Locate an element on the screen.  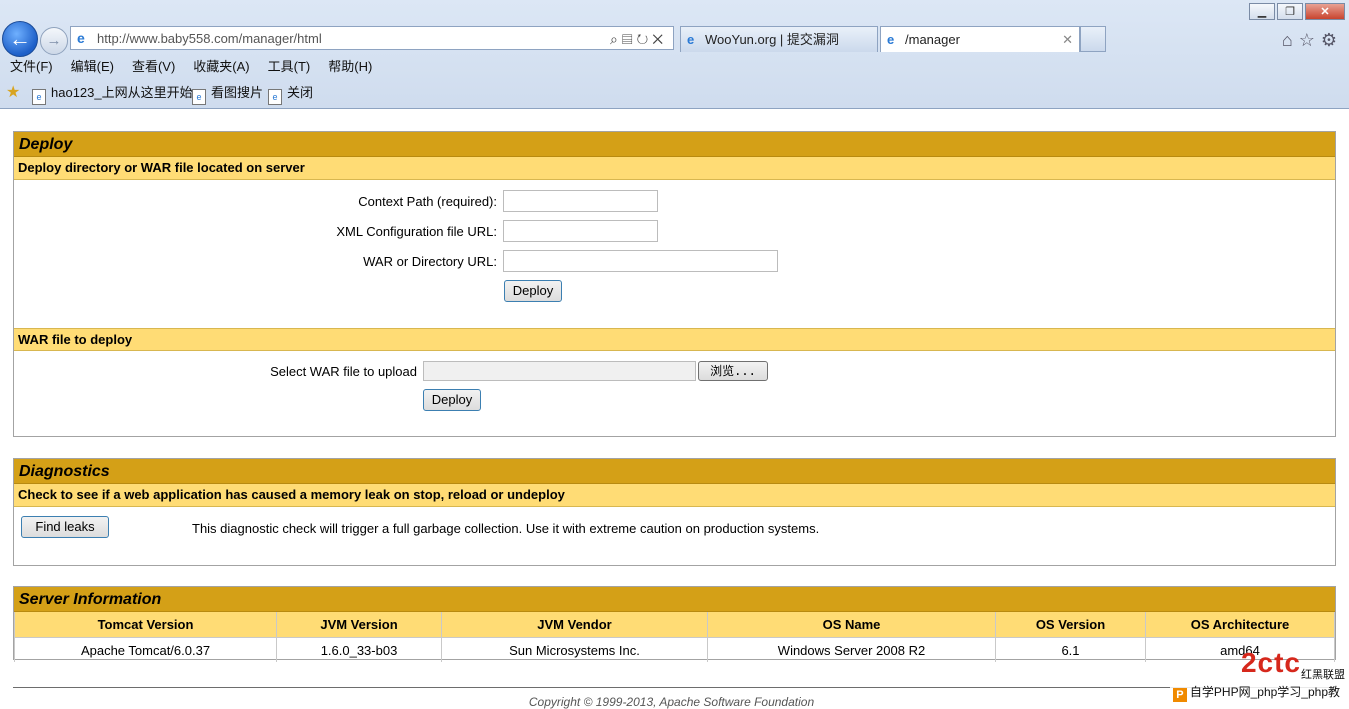
address-url: http://www.baby558.com/manager/html is located at coordinates (209, 39).